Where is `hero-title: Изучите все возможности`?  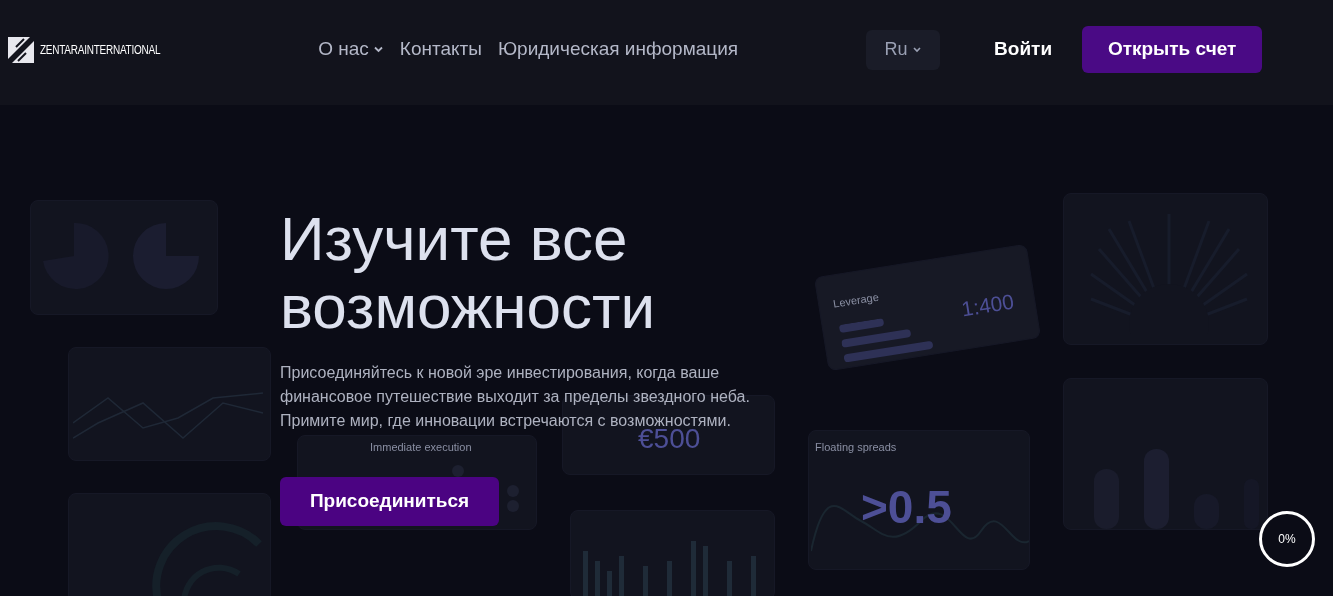 hero-title: Изучите все возможности is located at coordinates (468, 273).